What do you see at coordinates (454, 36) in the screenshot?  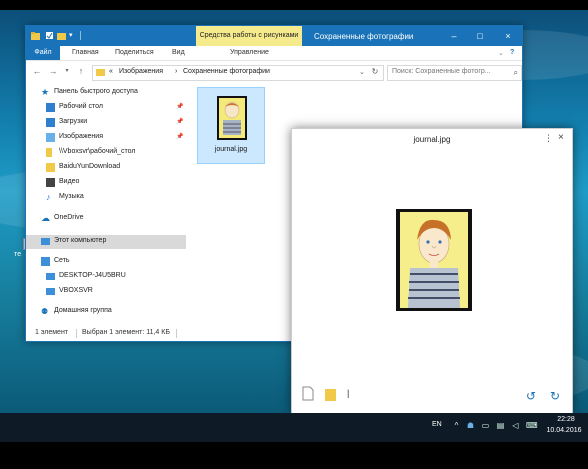 I see `minimize-button: –` at bounding box center [454, 36].